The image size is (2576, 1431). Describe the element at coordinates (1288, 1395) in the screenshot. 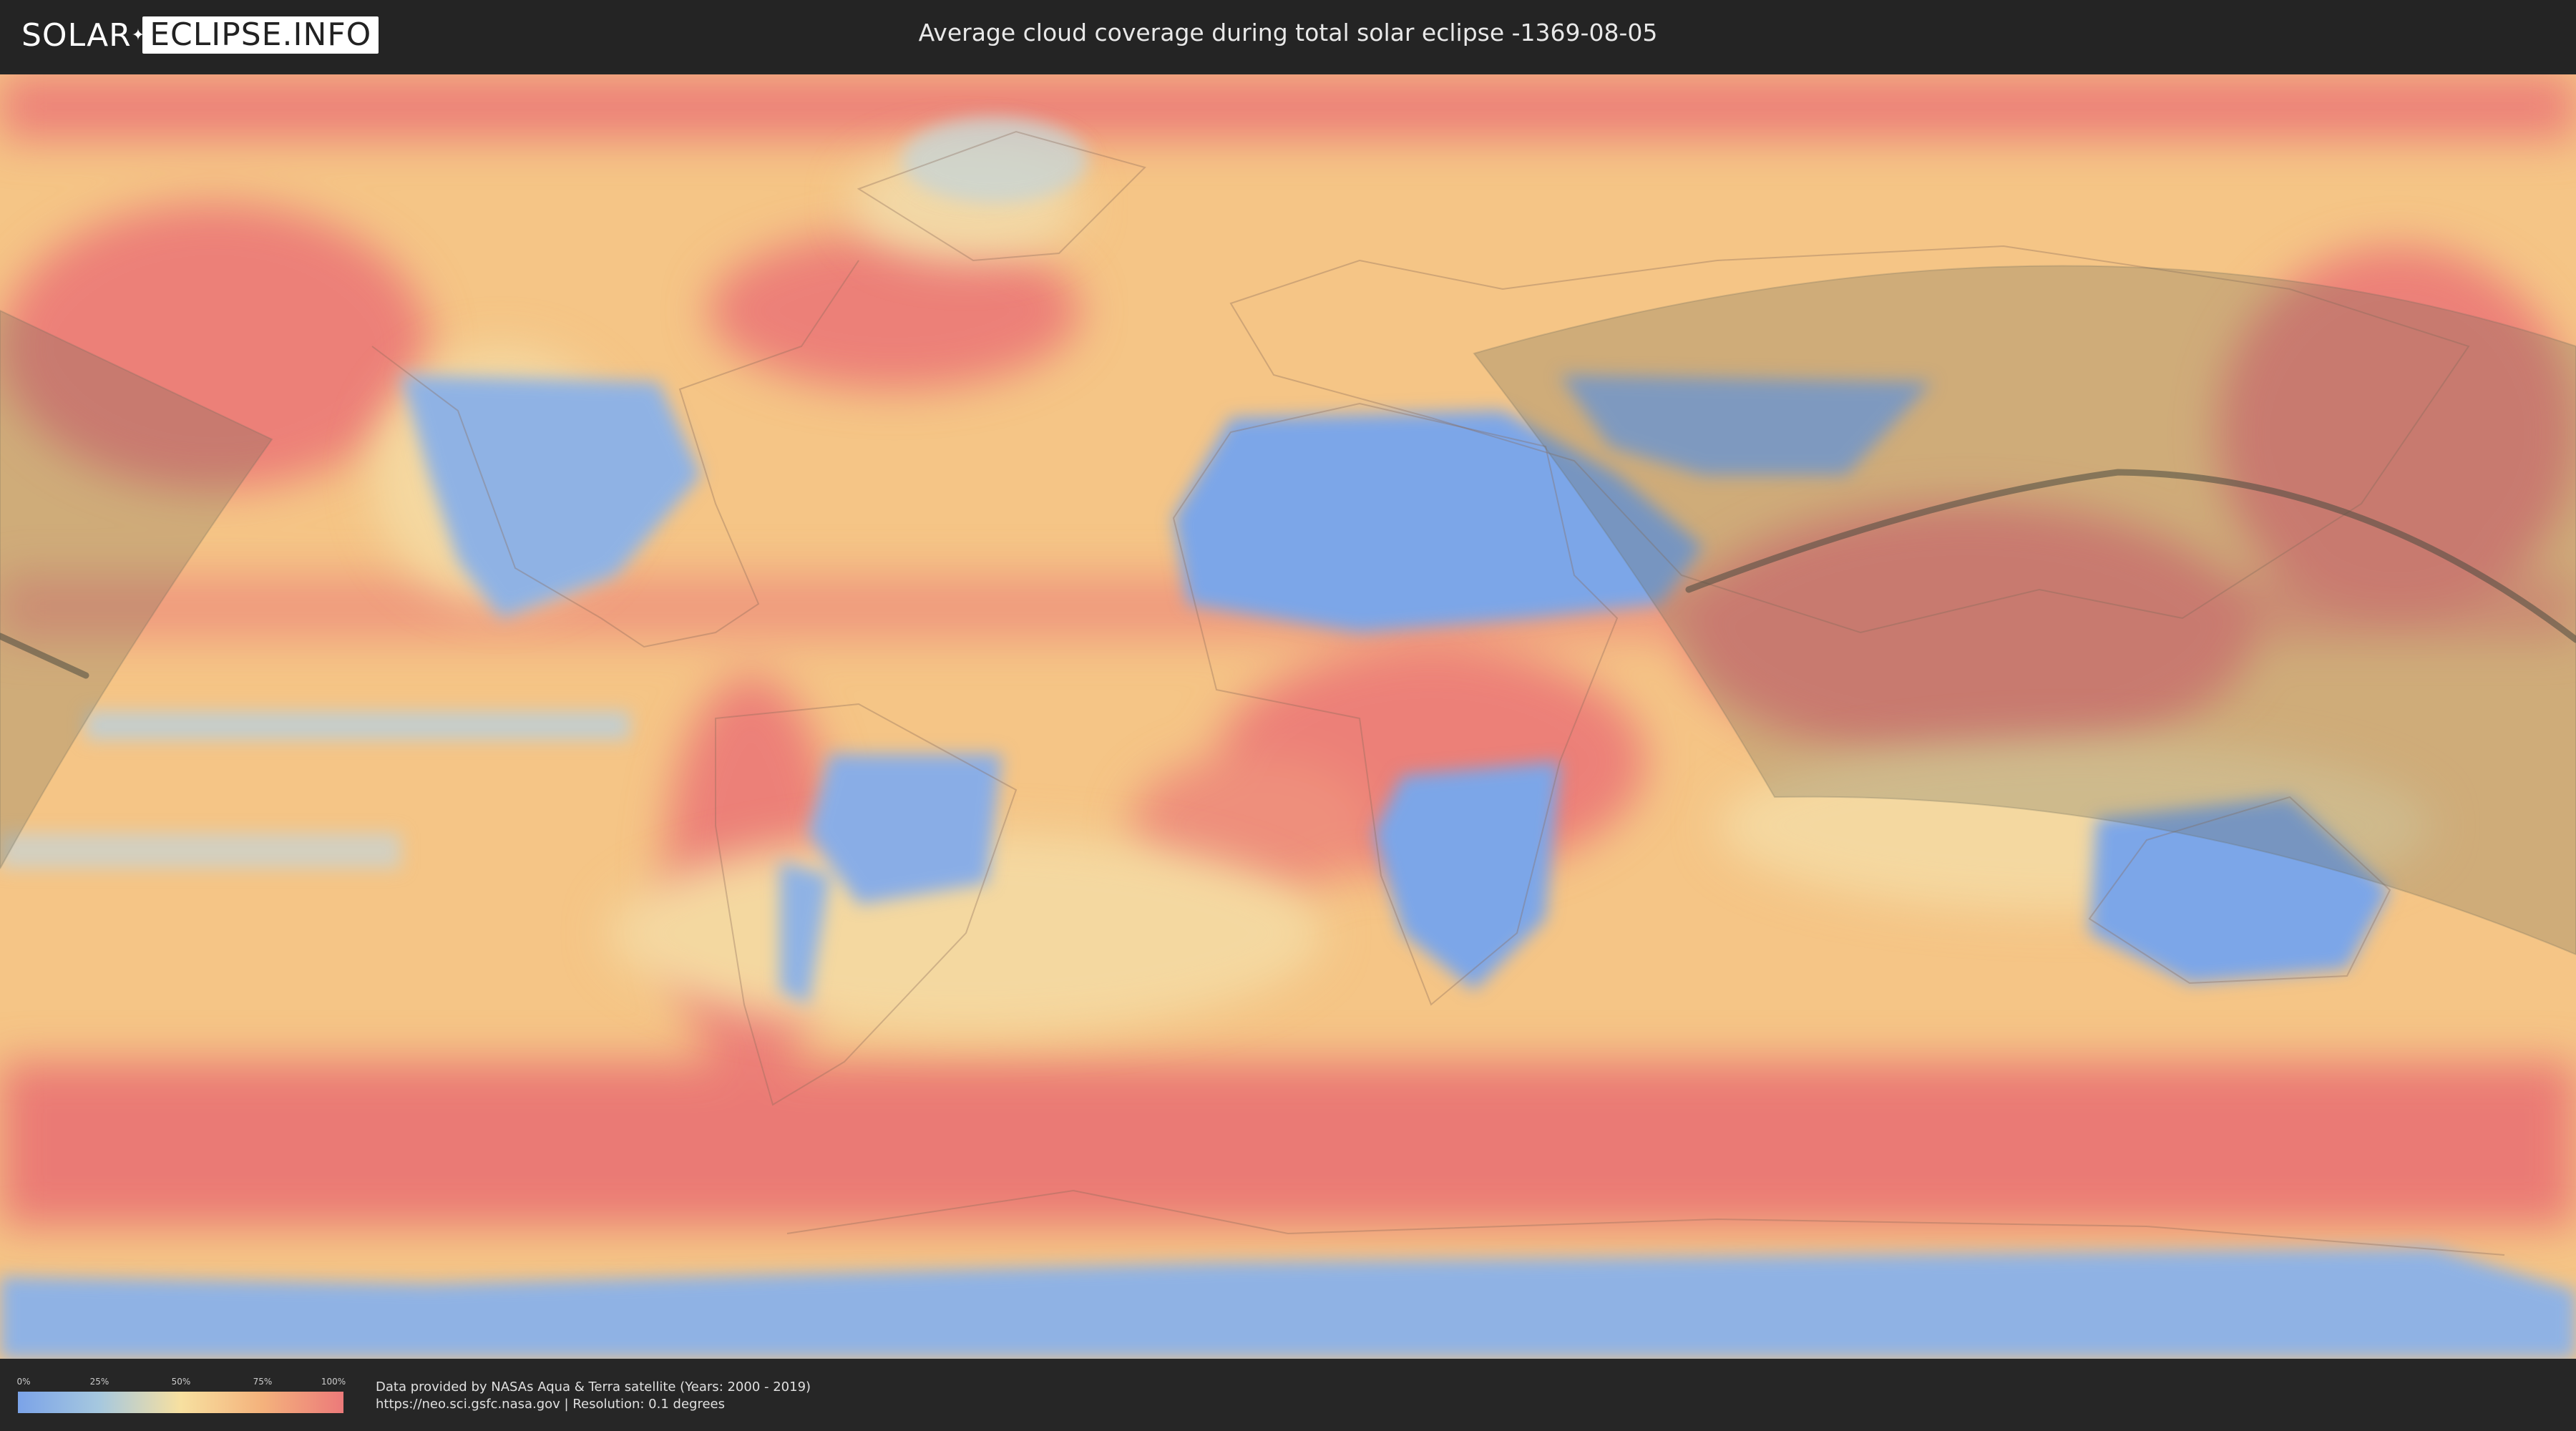

I see `footer-bar` at that location.